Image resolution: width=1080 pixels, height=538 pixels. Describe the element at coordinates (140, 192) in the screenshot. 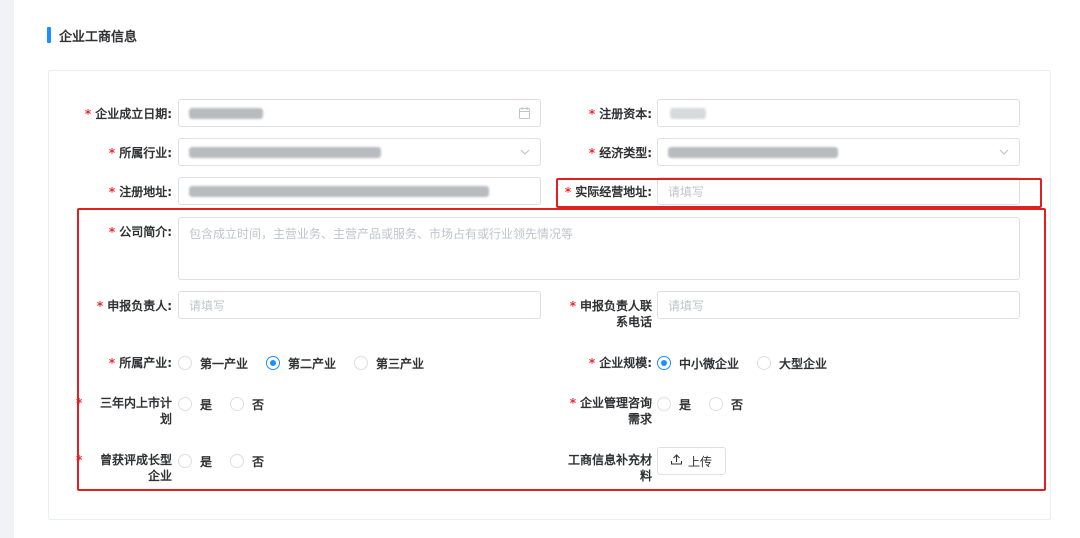

I see `reg-address-label: * 注册地址:` at that location.